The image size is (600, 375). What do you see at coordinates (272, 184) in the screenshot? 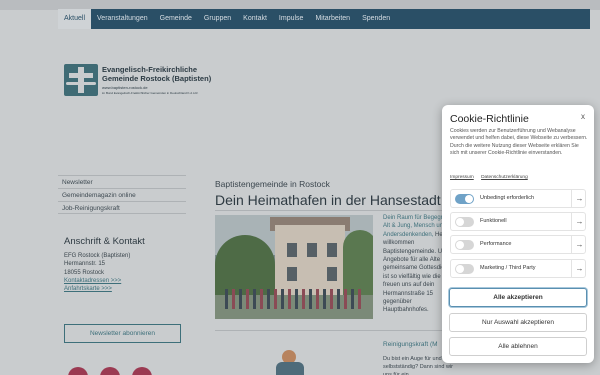
I see `page-subtitle: Baptistengemeinde in Rostock` at bounding box center [272, 184].